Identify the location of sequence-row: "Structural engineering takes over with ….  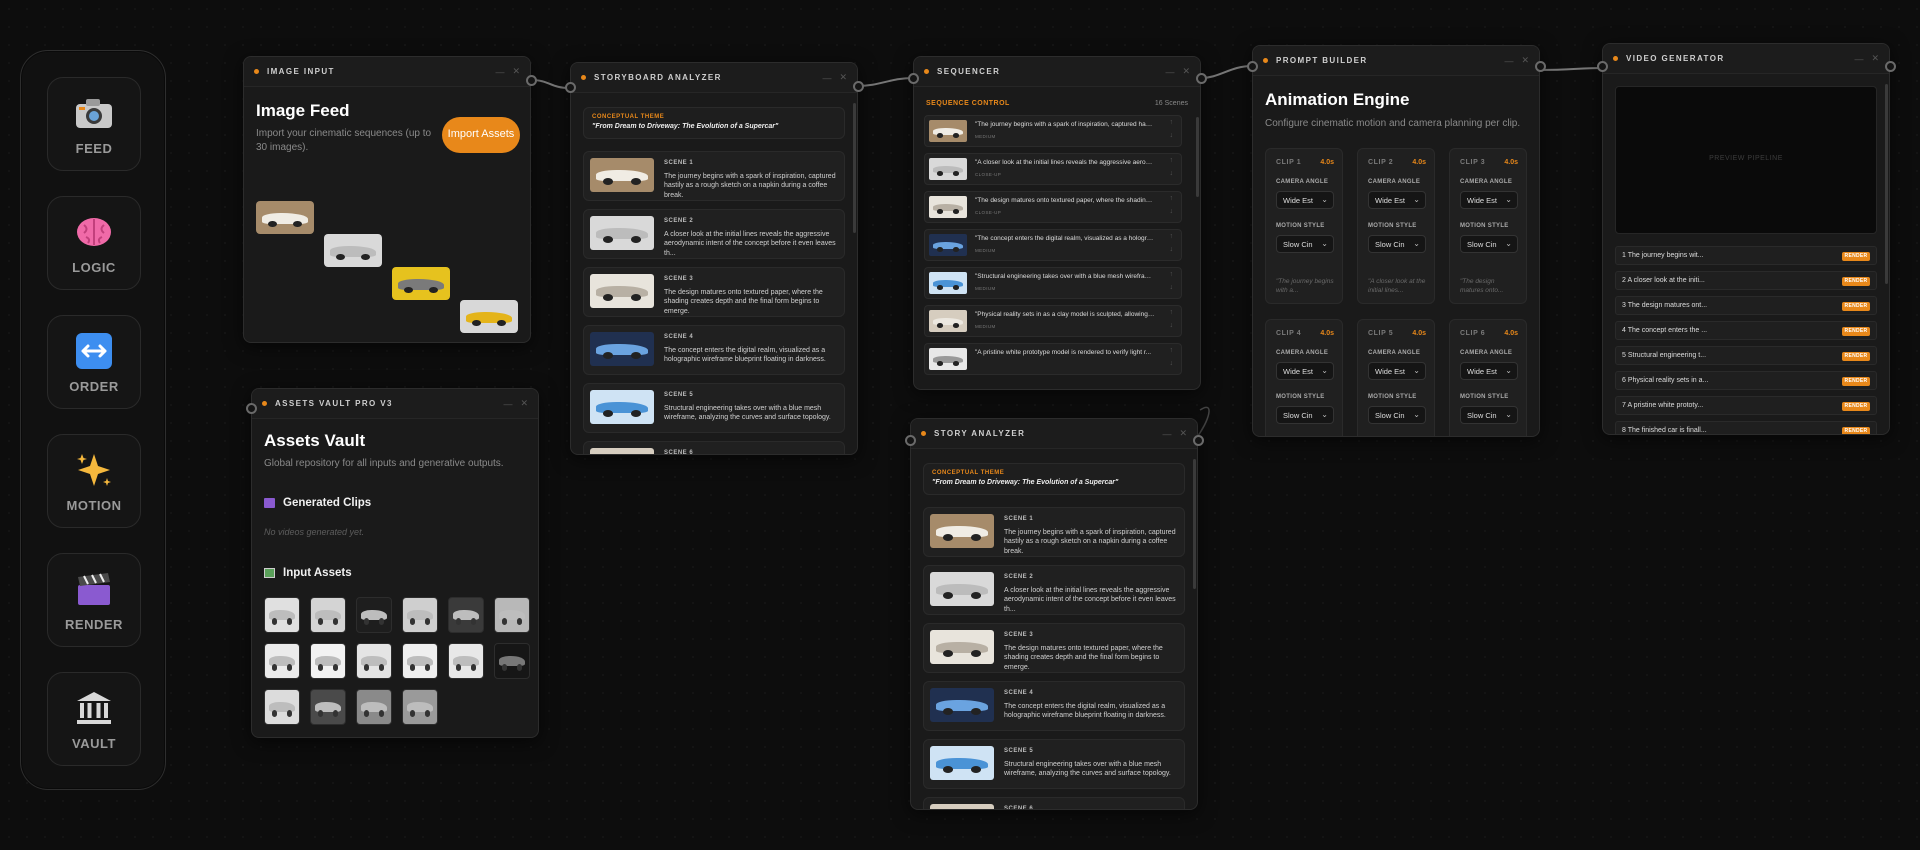
(1053, 283).